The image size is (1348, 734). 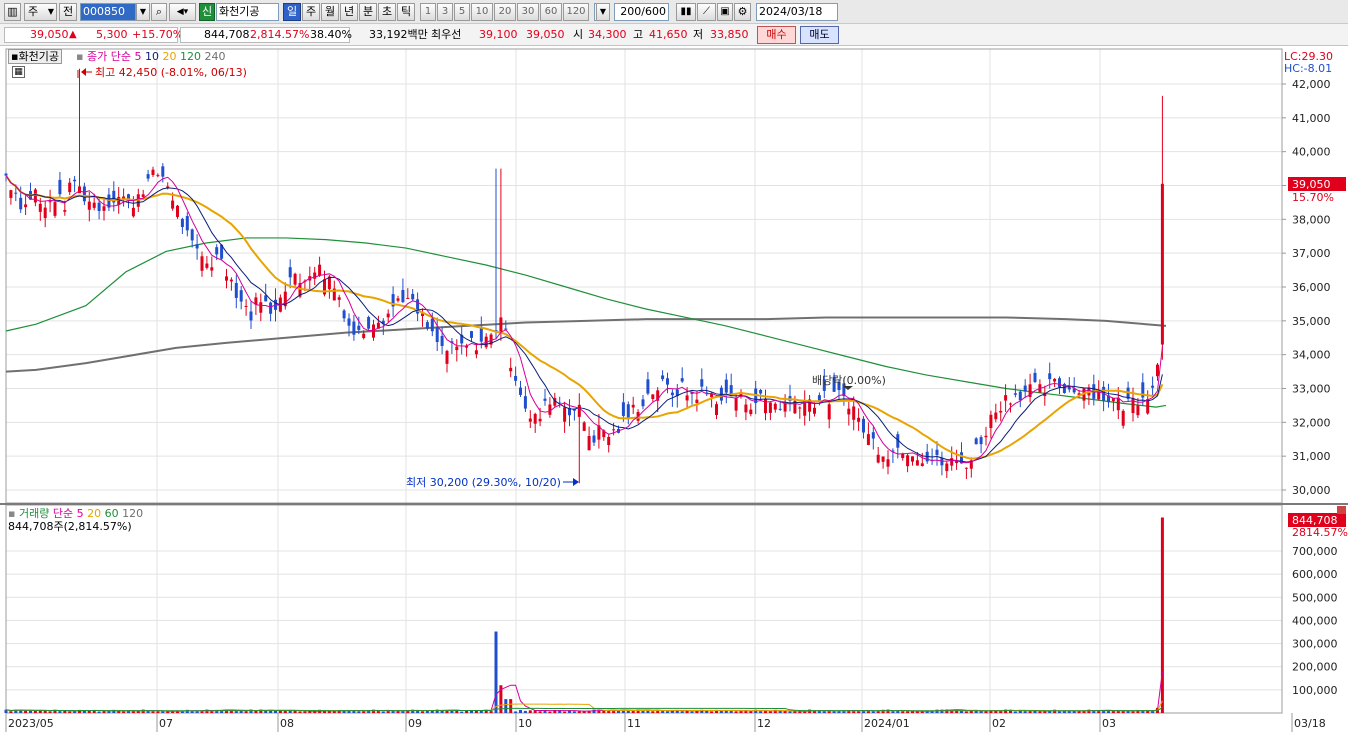 What do you see at coordinates (368, 12) in the screenshot?
I see `tab-minute: 분` at bounding box center [368, 12].